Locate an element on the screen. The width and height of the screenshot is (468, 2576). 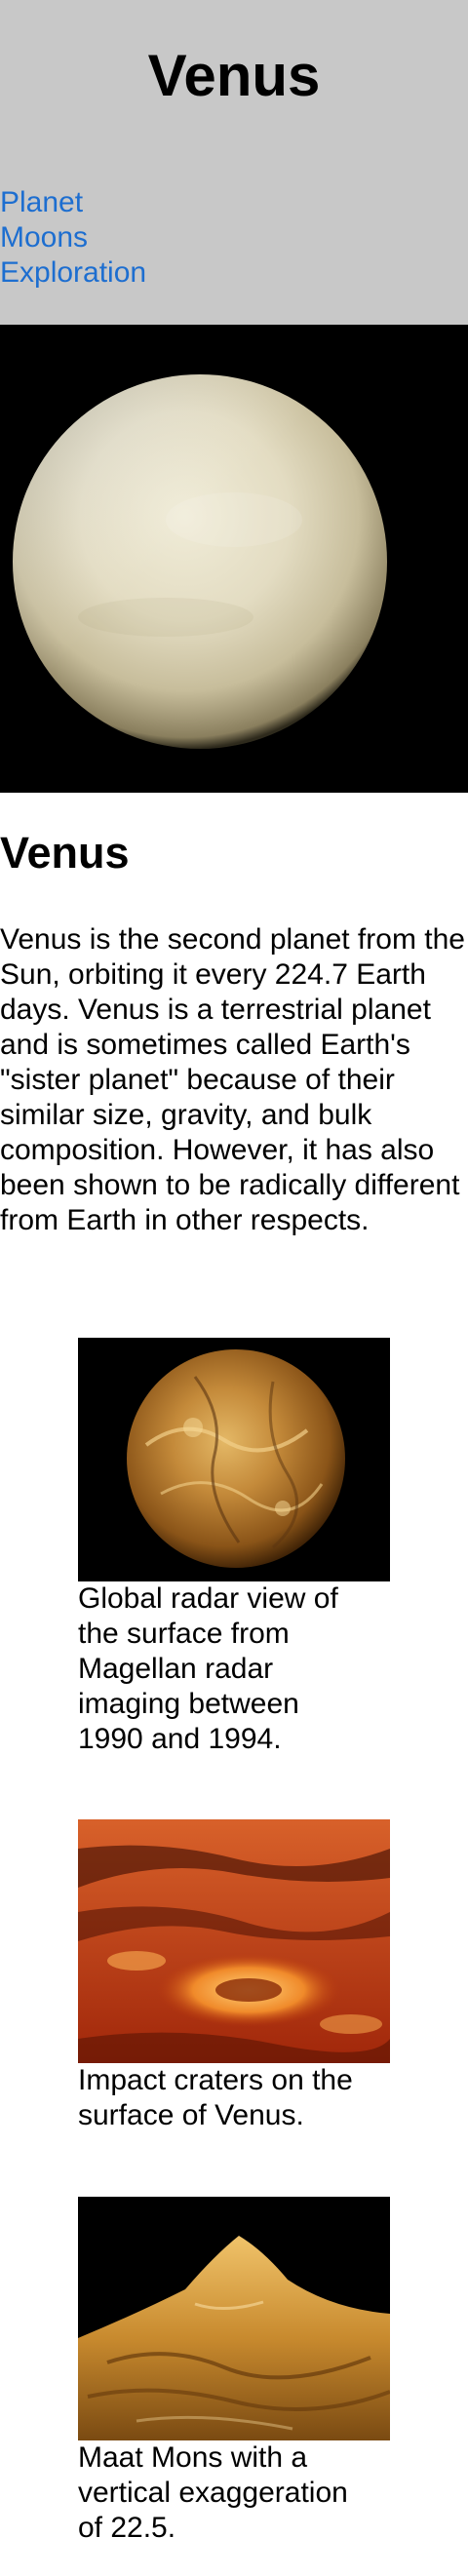
main-nav: Planet Moons Exploration is located at coordinates (73, 238).